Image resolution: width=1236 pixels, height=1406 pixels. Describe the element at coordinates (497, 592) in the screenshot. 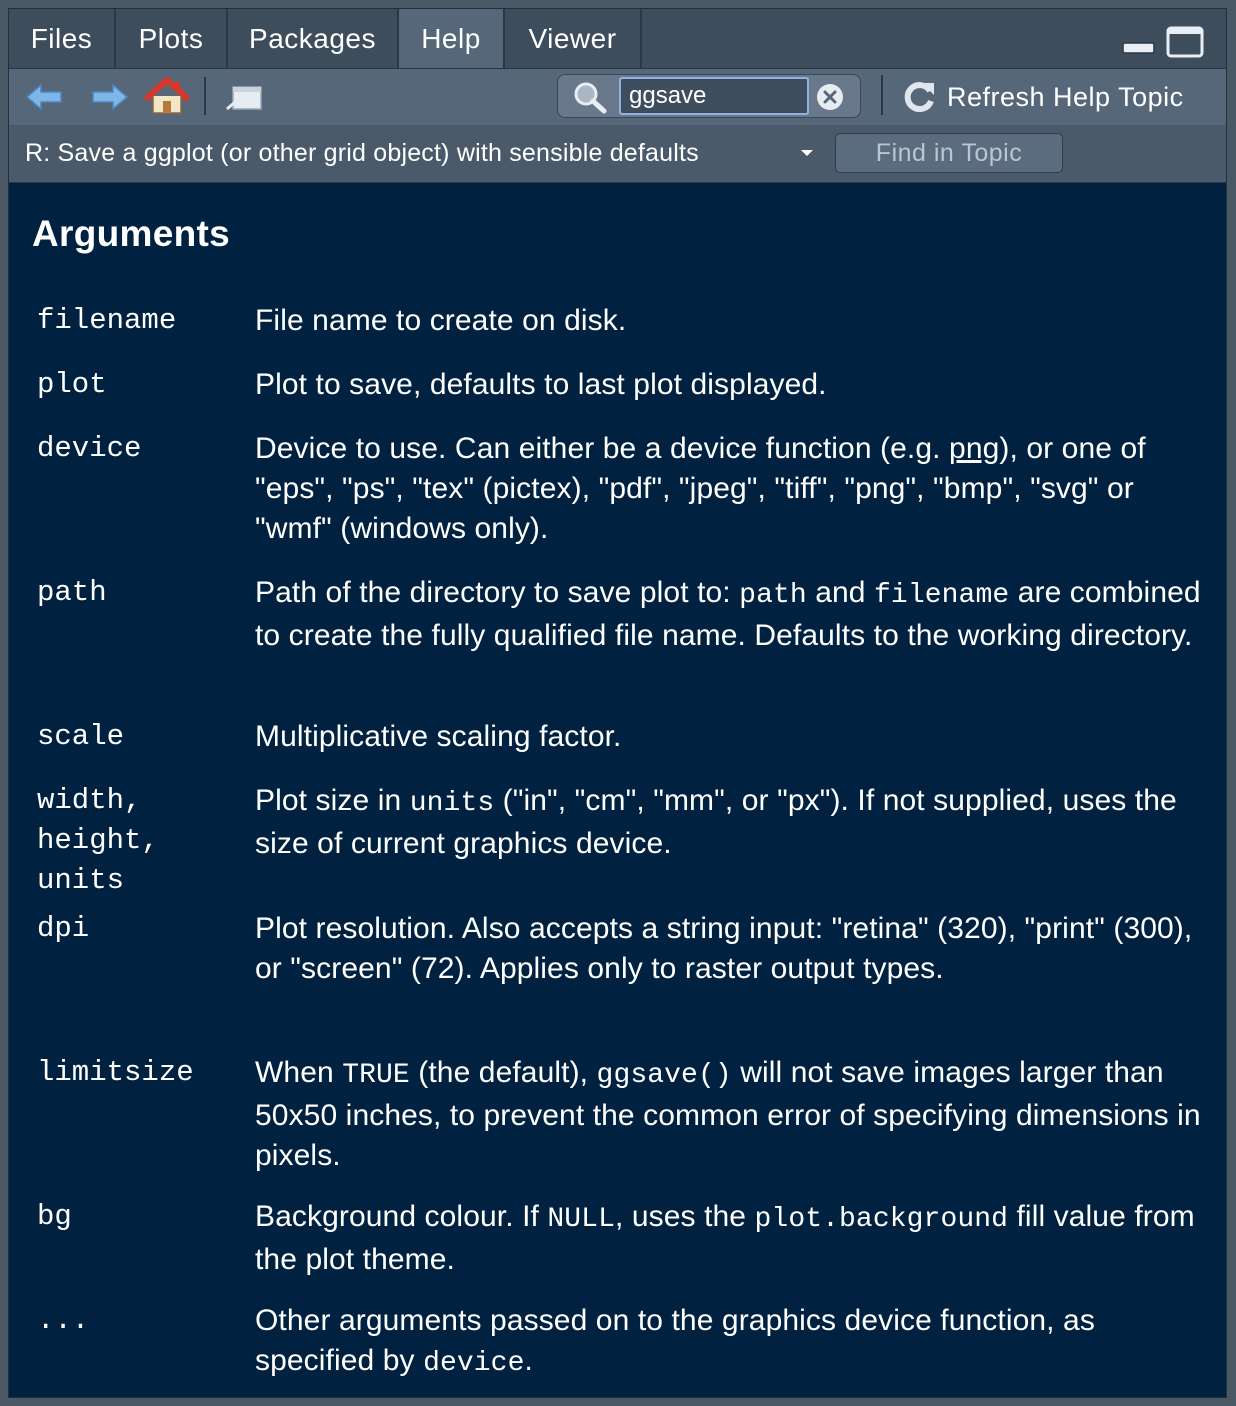

I see `desc-text: Path of the directory to save plot to:` at that location.